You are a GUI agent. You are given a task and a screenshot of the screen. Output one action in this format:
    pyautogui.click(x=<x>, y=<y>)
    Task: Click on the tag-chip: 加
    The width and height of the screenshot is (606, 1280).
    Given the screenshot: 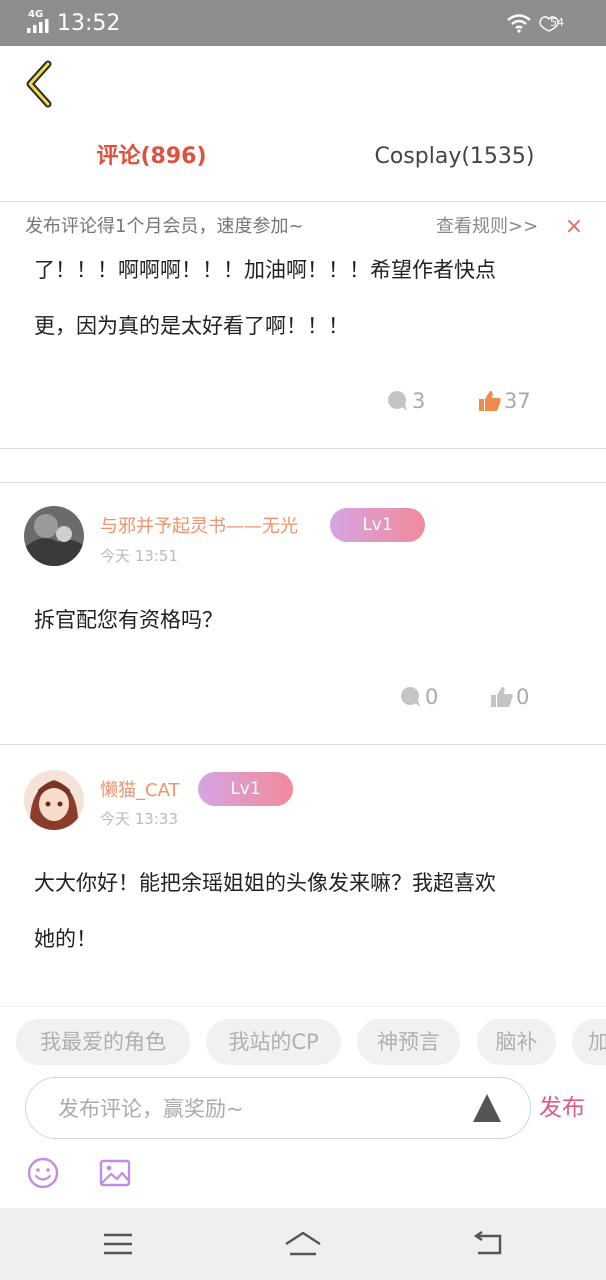 What is the action you would take?
    pyautogui.click(x=589, y=1042)
    